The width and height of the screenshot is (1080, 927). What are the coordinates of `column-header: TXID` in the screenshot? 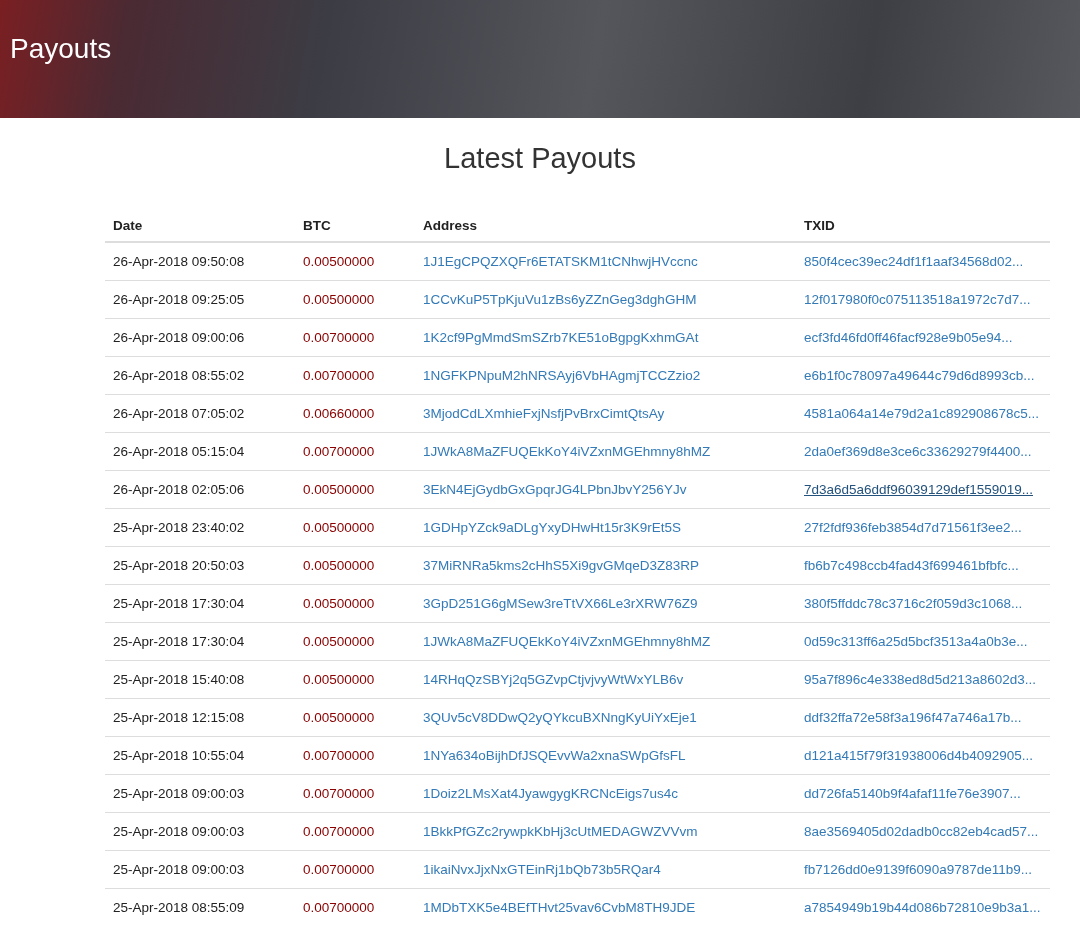 It's located at (923, 226).